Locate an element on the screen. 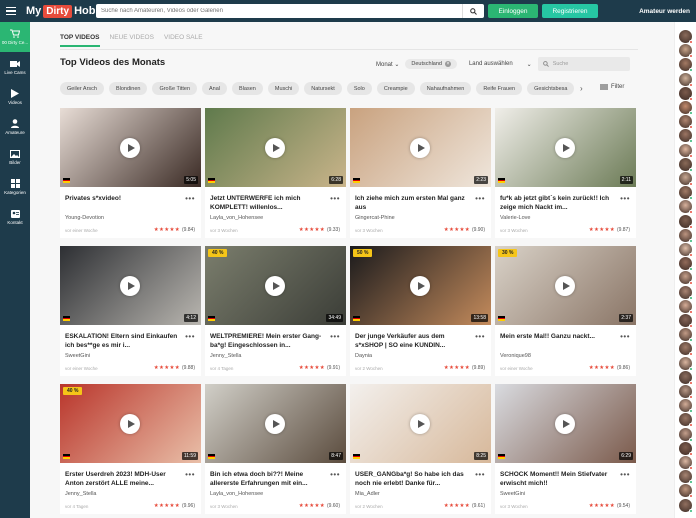  video-thumbnail: 2:37 30 % is located at coordinates (565, 285).